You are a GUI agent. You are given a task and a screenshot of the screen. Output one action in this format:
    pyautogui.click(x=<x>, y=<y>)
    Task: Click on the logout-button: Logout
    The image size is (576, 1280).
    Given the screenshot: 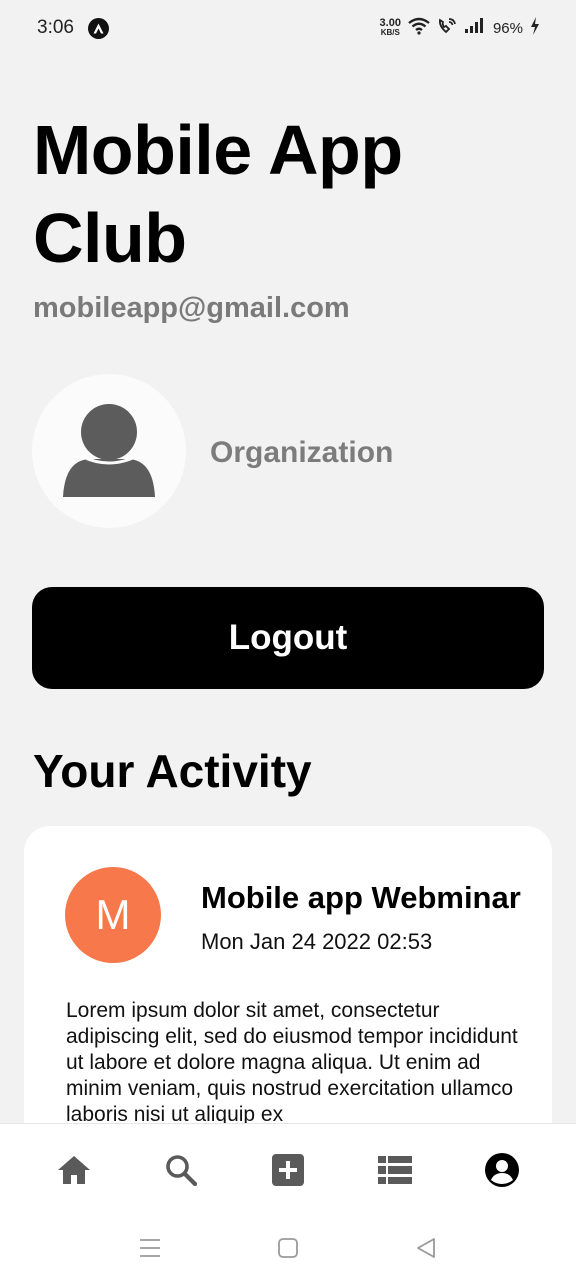 What is the action you would take?
    pyautogui.click(x=288, y=638)
    